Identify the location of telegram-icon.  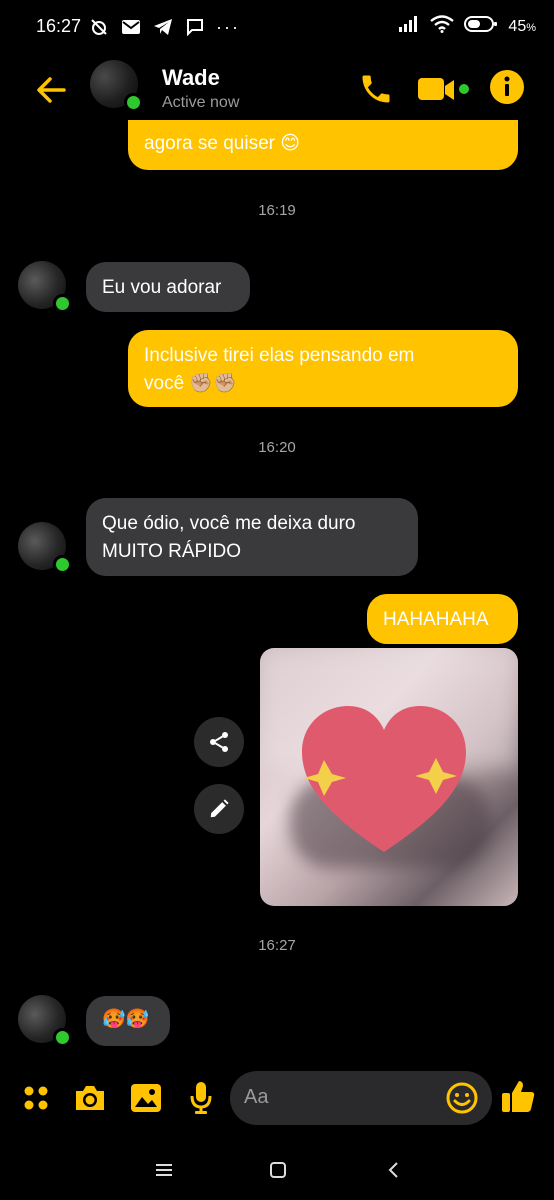
(163, 27).